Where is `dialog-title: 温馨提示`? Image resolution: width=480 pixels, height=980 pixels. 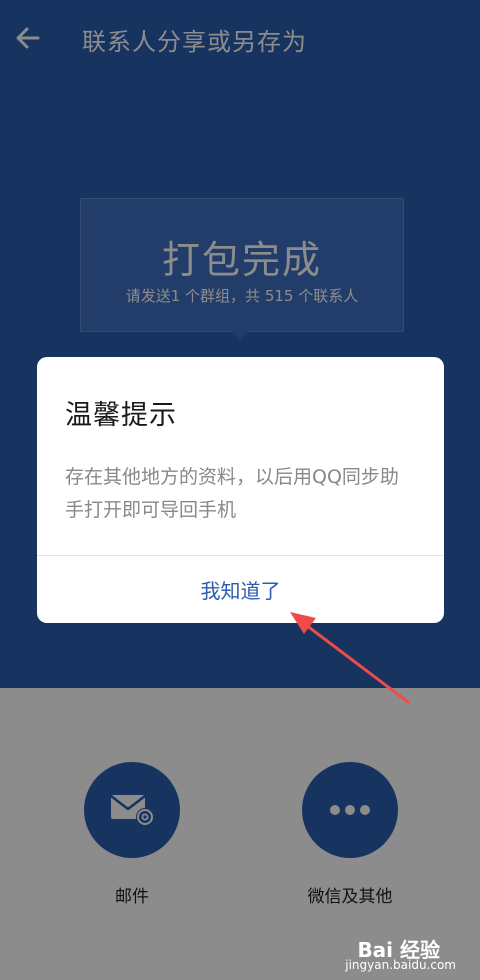
dialog-title: 温馨提示 is located at coordinates (121, 415).